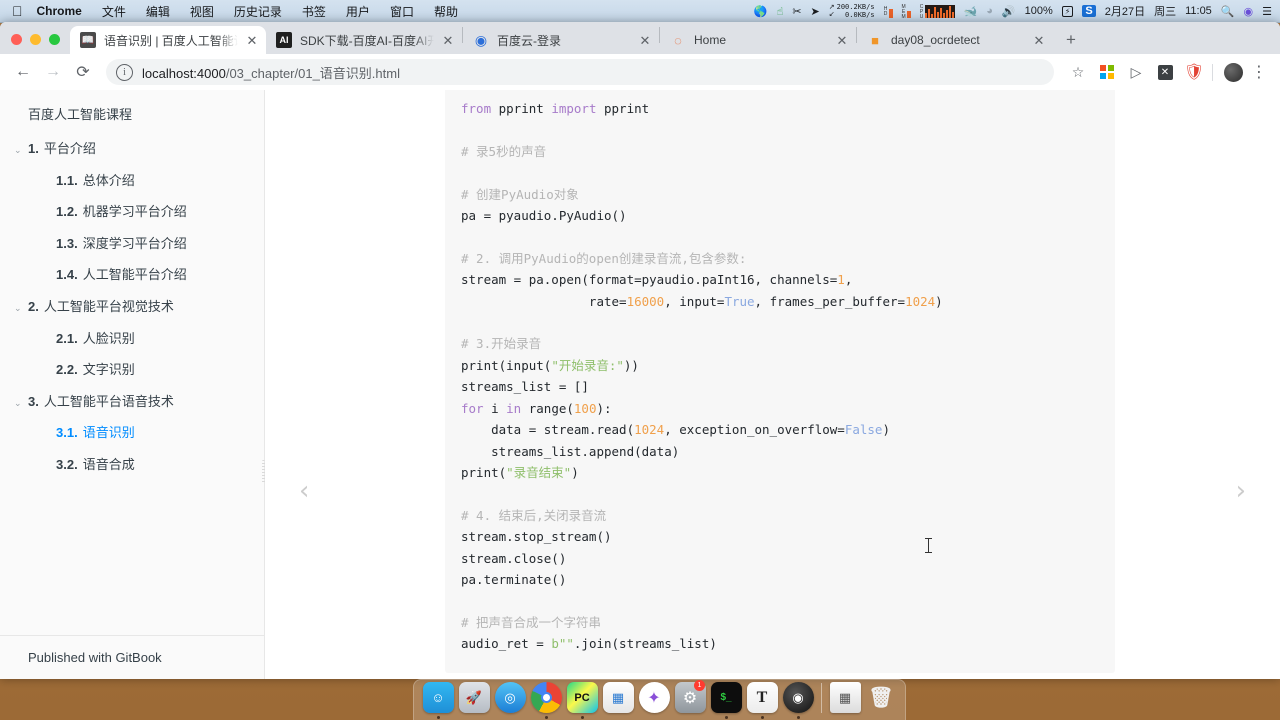  I want to click on memory-meter-icon: MEM, so click(906, 11).